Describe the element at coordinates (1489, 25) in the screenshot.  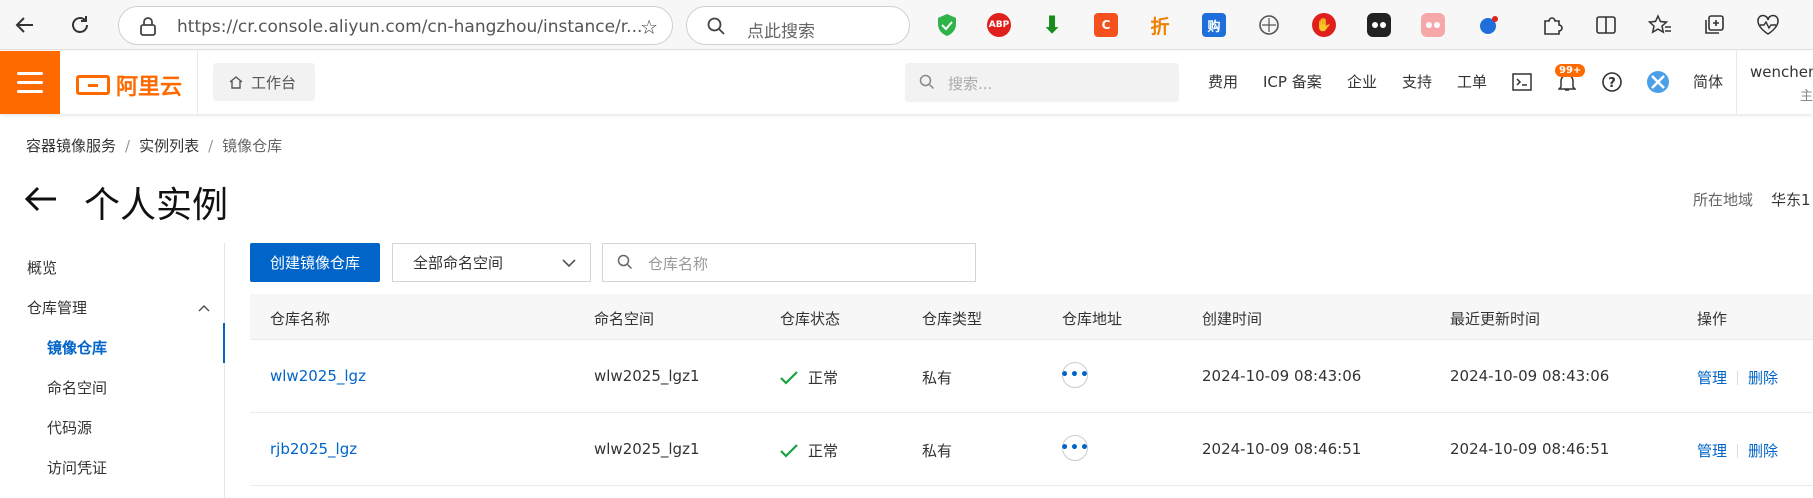
I see `translate-icon` at that location.